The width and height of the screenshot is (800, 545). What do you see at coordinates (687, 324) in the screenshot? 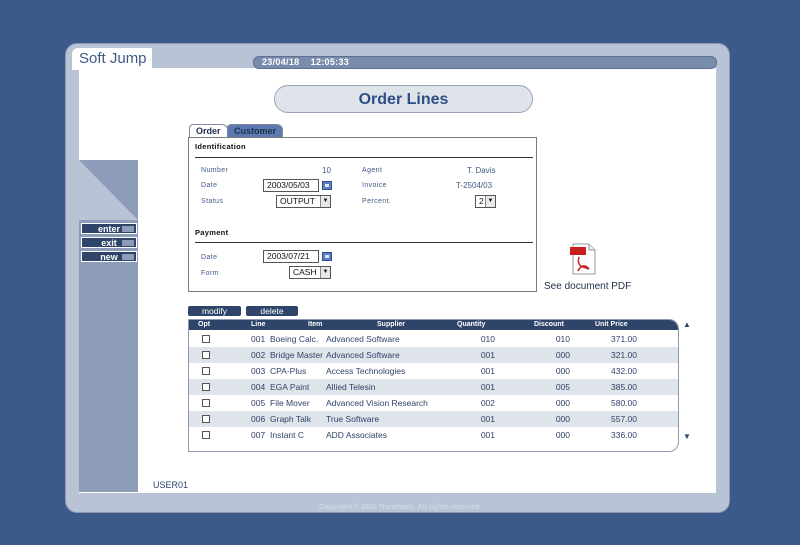
I see `scroll-up-icon: ▲` at bounding box center [687, 324].